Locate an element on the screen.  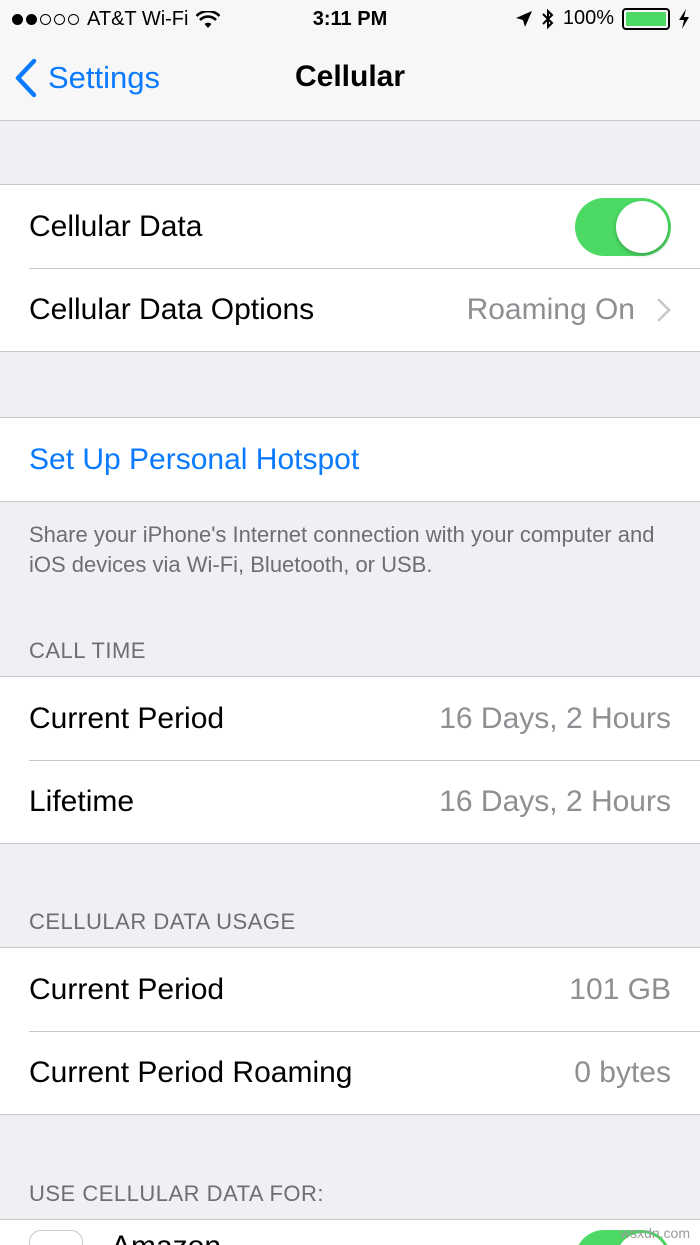
set-up-hotspot-link: Set Up Personal Hotspot is located at coordinates (350, 460).